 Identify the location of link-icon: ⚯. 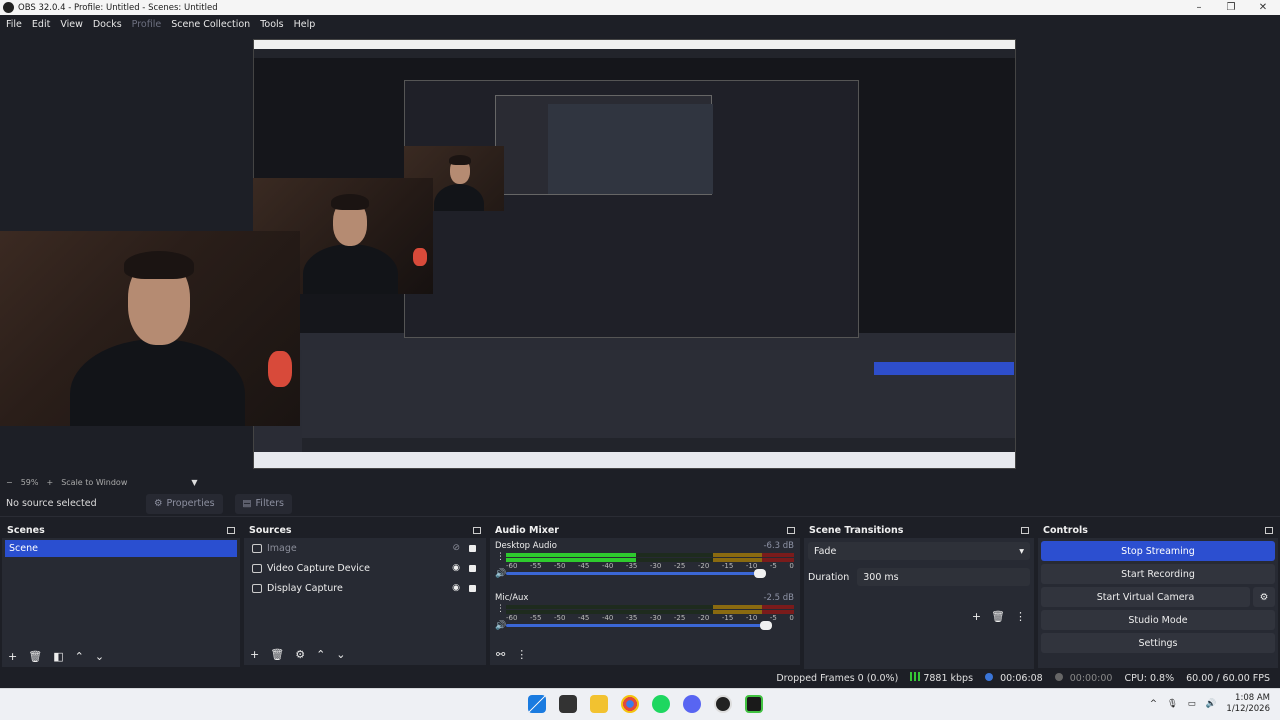
(500, 654).